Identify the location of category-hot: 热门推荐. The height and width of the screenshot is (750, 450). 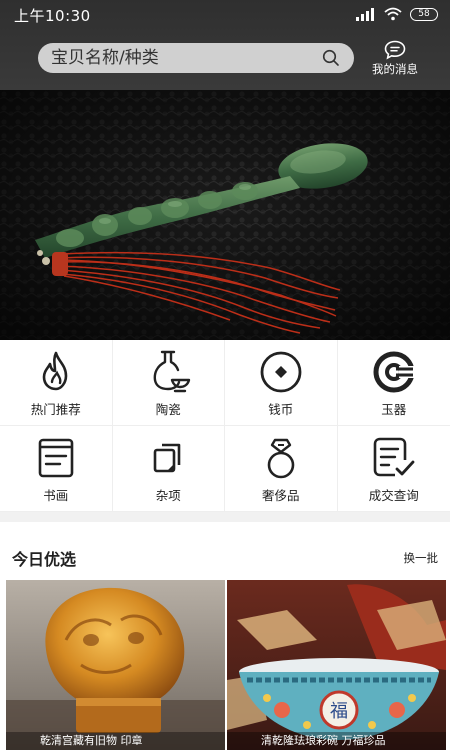
(56, 383).